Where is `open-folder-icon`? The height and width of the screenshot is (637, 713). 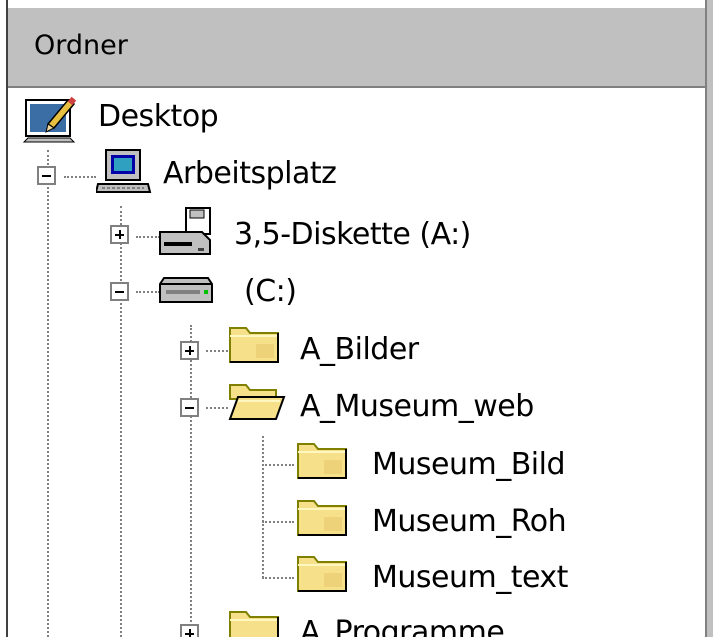 open-folder-icon is located at coordinates (256, 400).